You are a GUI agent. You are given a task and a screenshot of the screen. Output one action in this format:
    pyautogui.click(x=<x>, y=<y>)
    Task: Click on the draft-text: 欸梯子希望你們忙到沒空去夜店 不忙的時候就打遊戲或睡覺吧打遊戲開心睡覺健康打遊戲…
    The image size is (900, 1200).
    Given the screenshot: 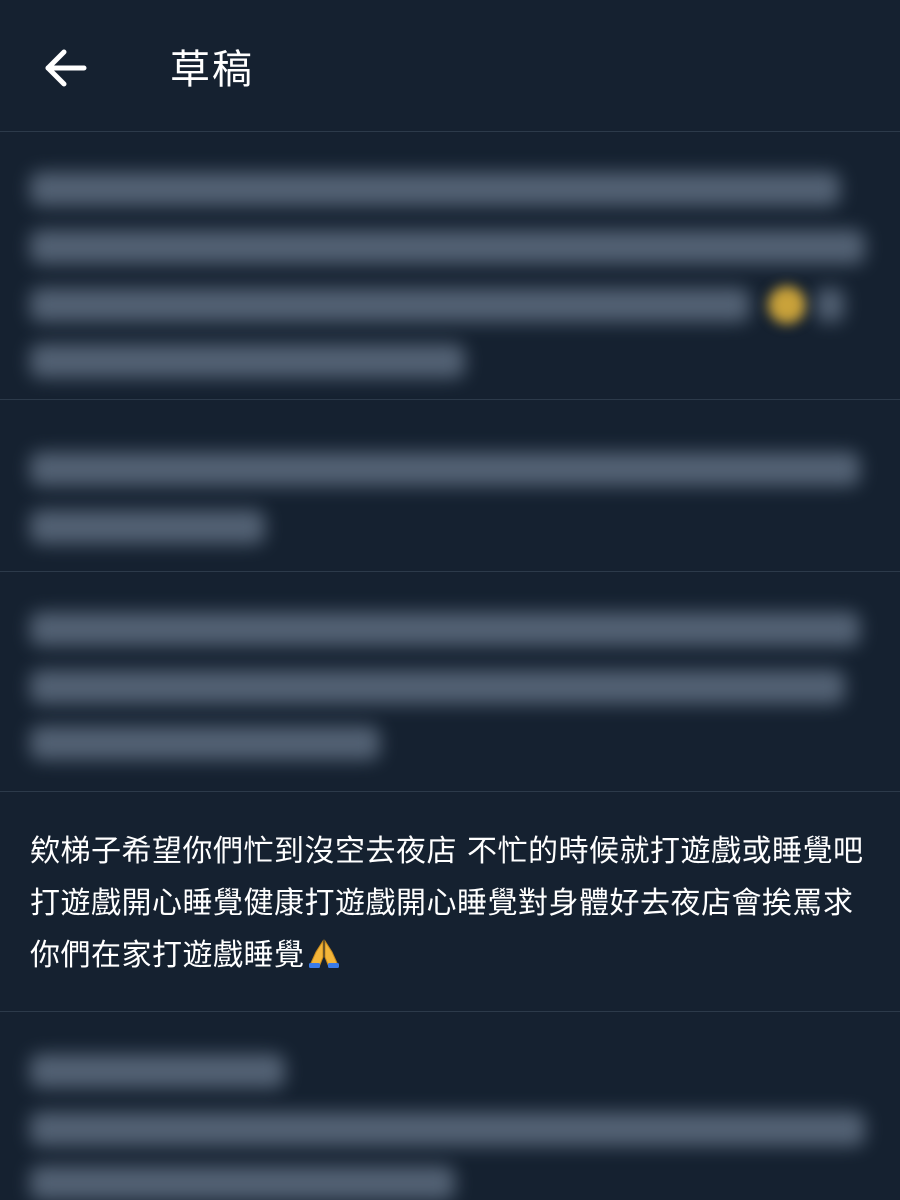 What is the action you would take?
    pyautogui.click(x=452, y=906)
    